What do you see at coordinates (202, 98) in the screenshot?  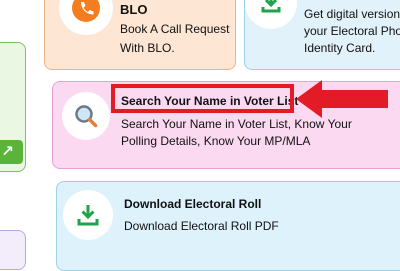 I see `highlight-box` at bounding box center [202, 98].